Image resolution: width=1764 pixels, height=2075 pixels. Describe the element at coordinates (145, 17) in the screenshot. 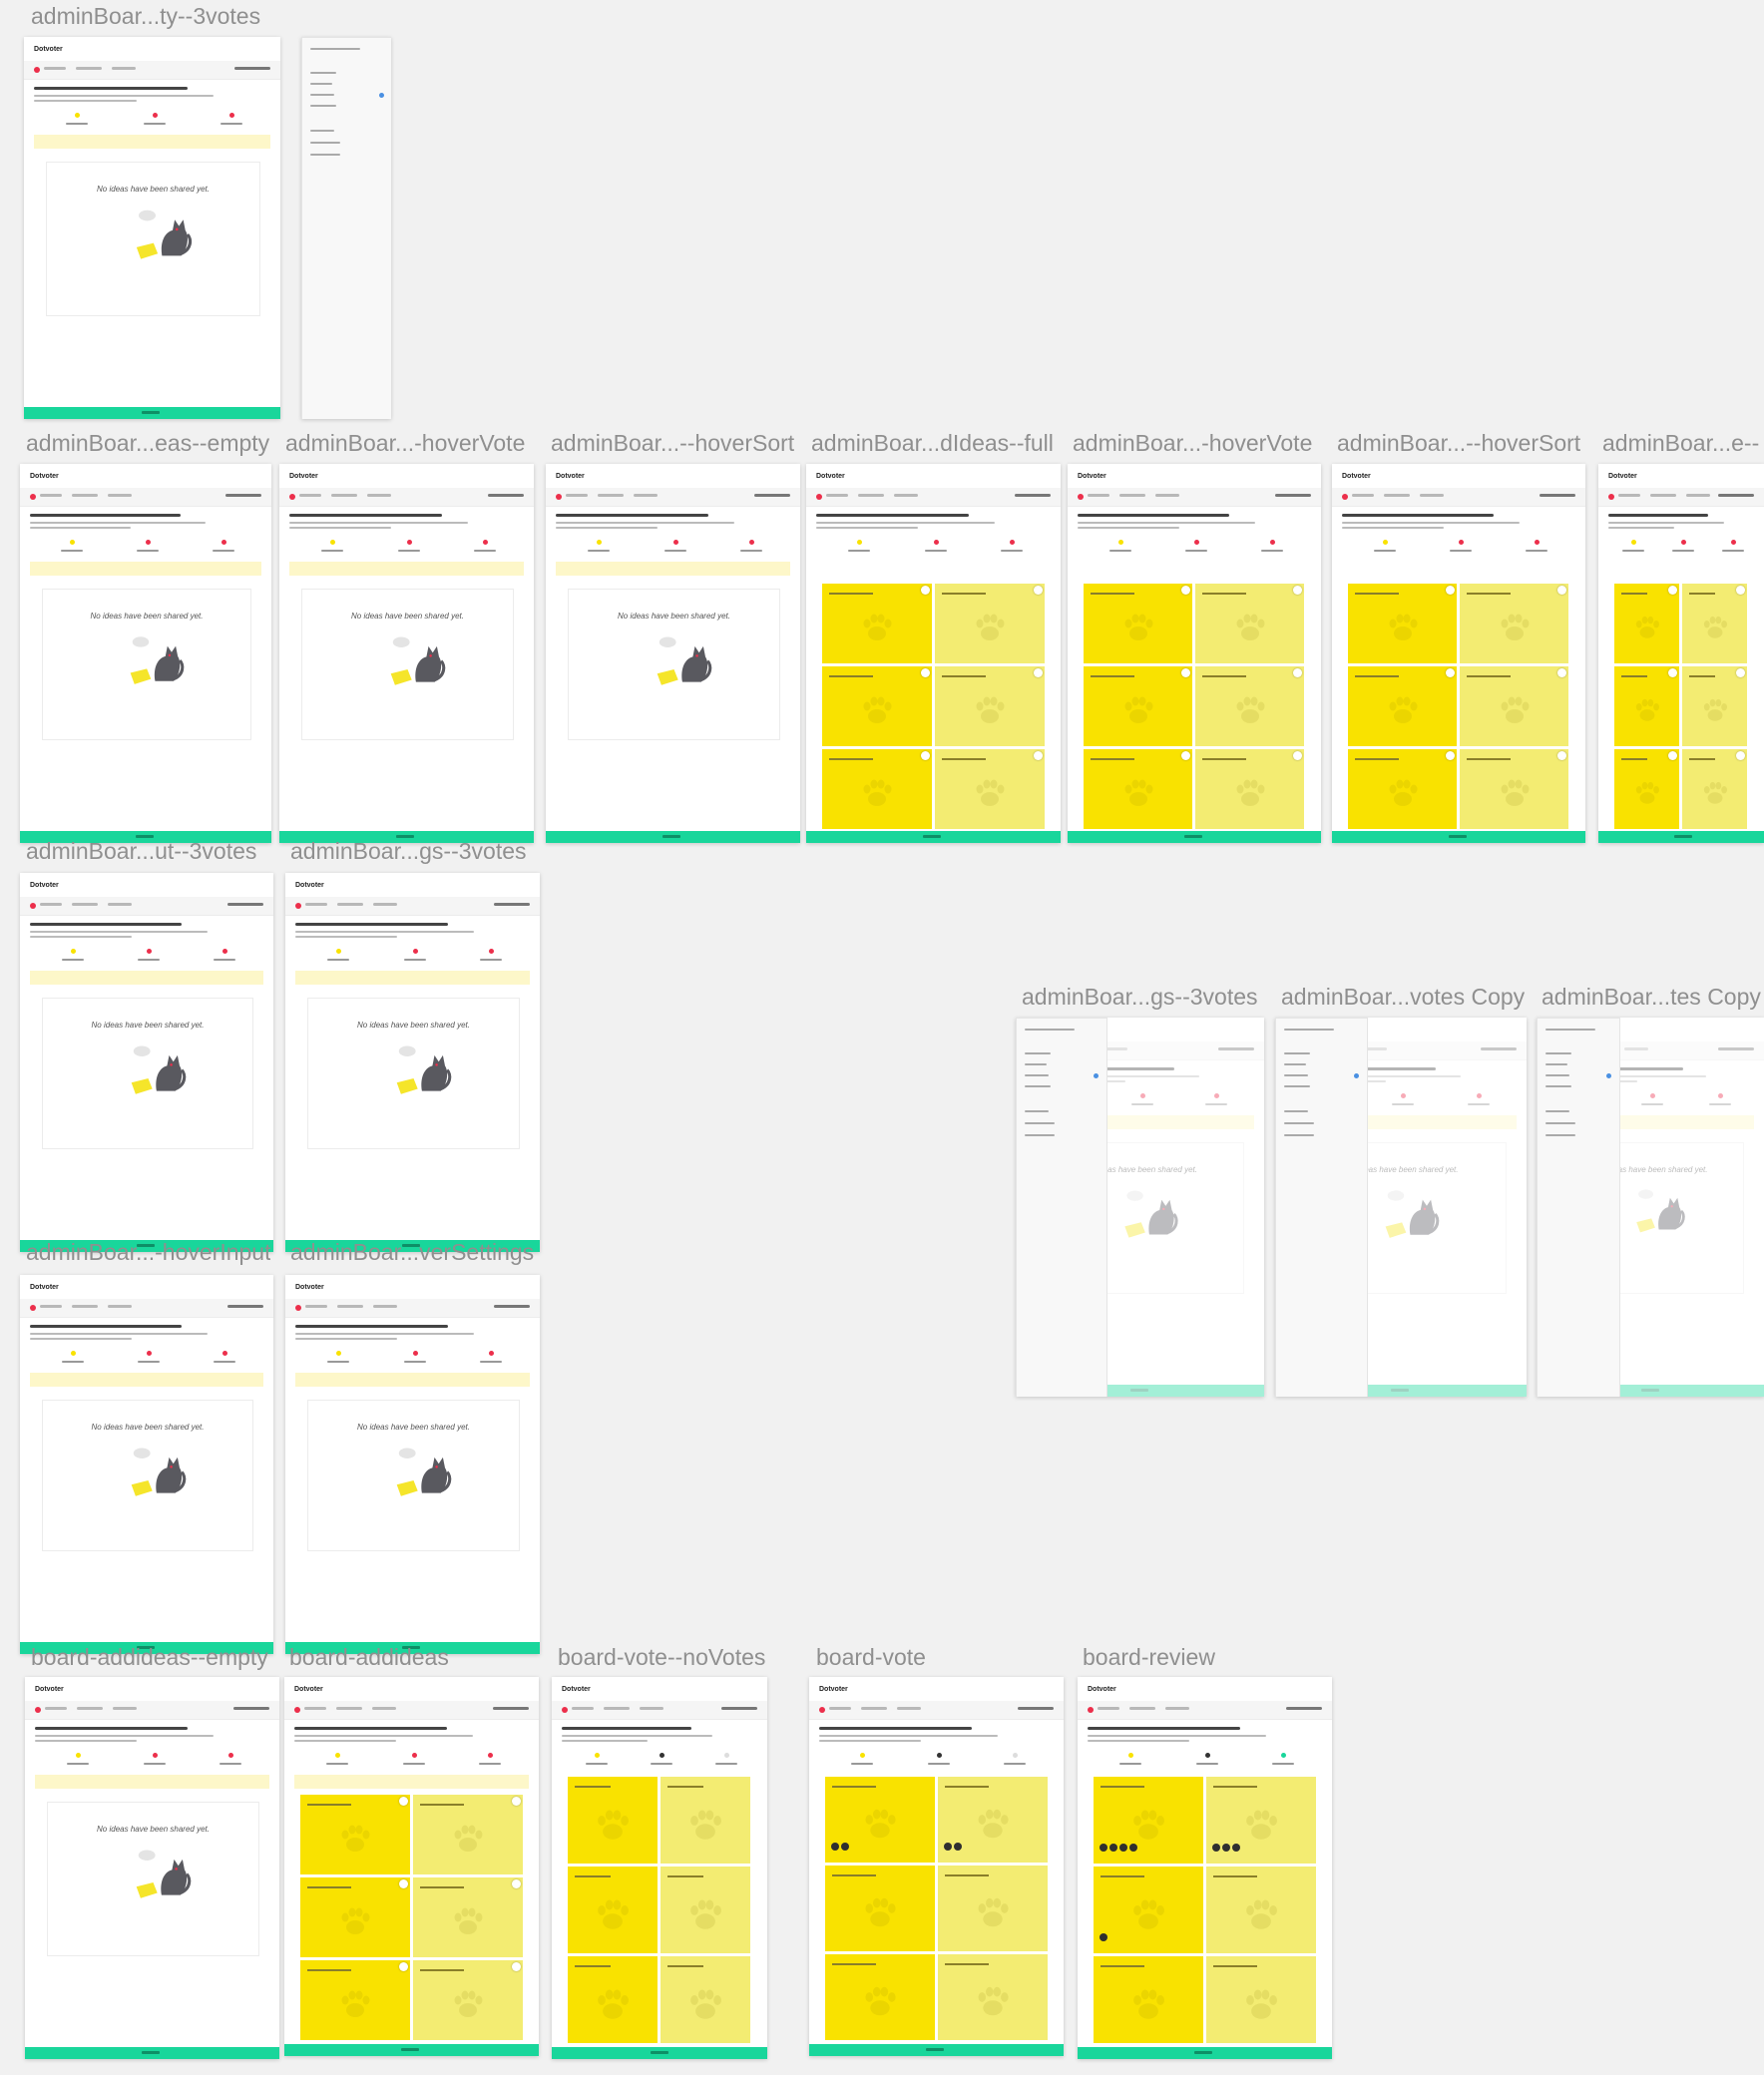

I see `artboard-label: adminBoar...ty--3votes` at that location.